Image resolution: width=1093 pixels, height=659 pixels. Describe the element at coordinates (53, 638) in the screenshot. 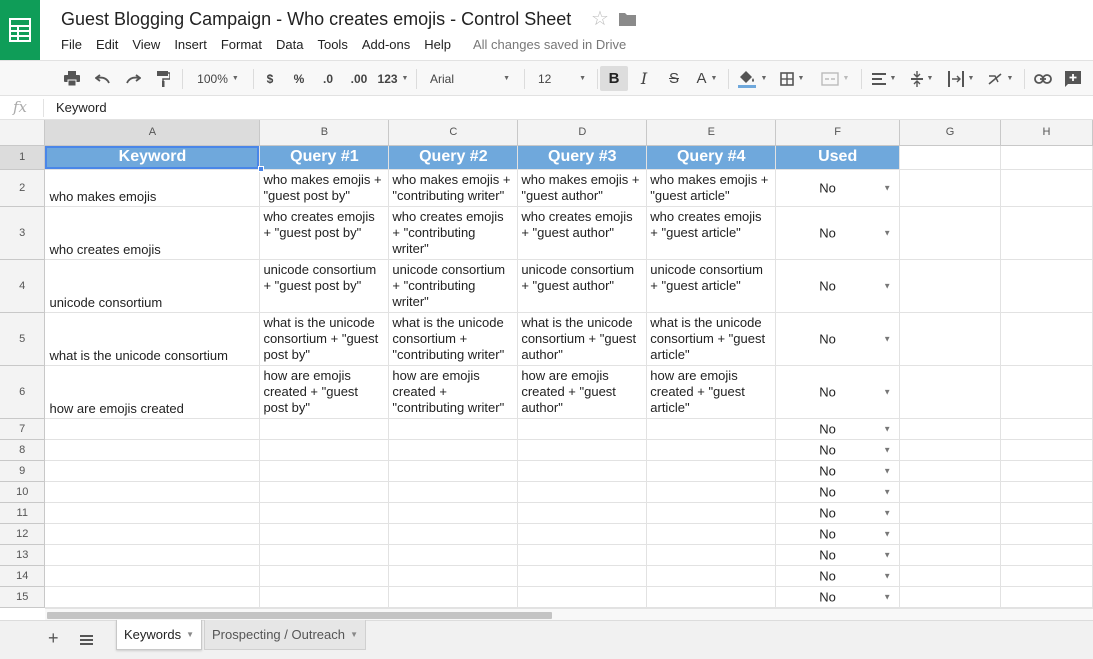

I see `add-sheet-icon: +` at that location.